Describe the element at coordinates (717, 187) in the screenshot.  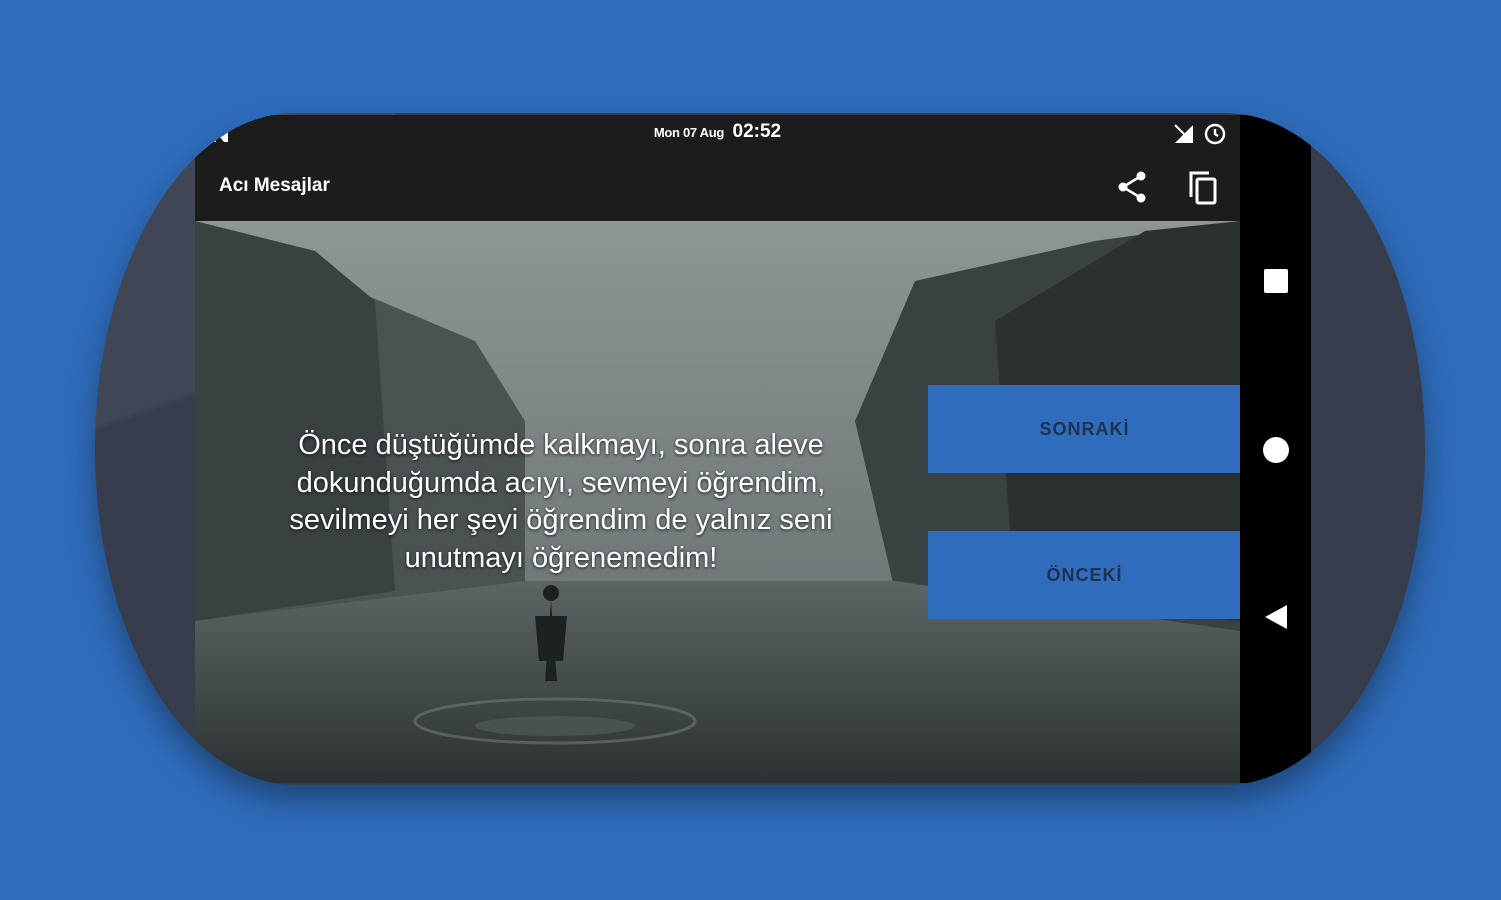
I see `app-bar: Acı Mesajlar` at that location.